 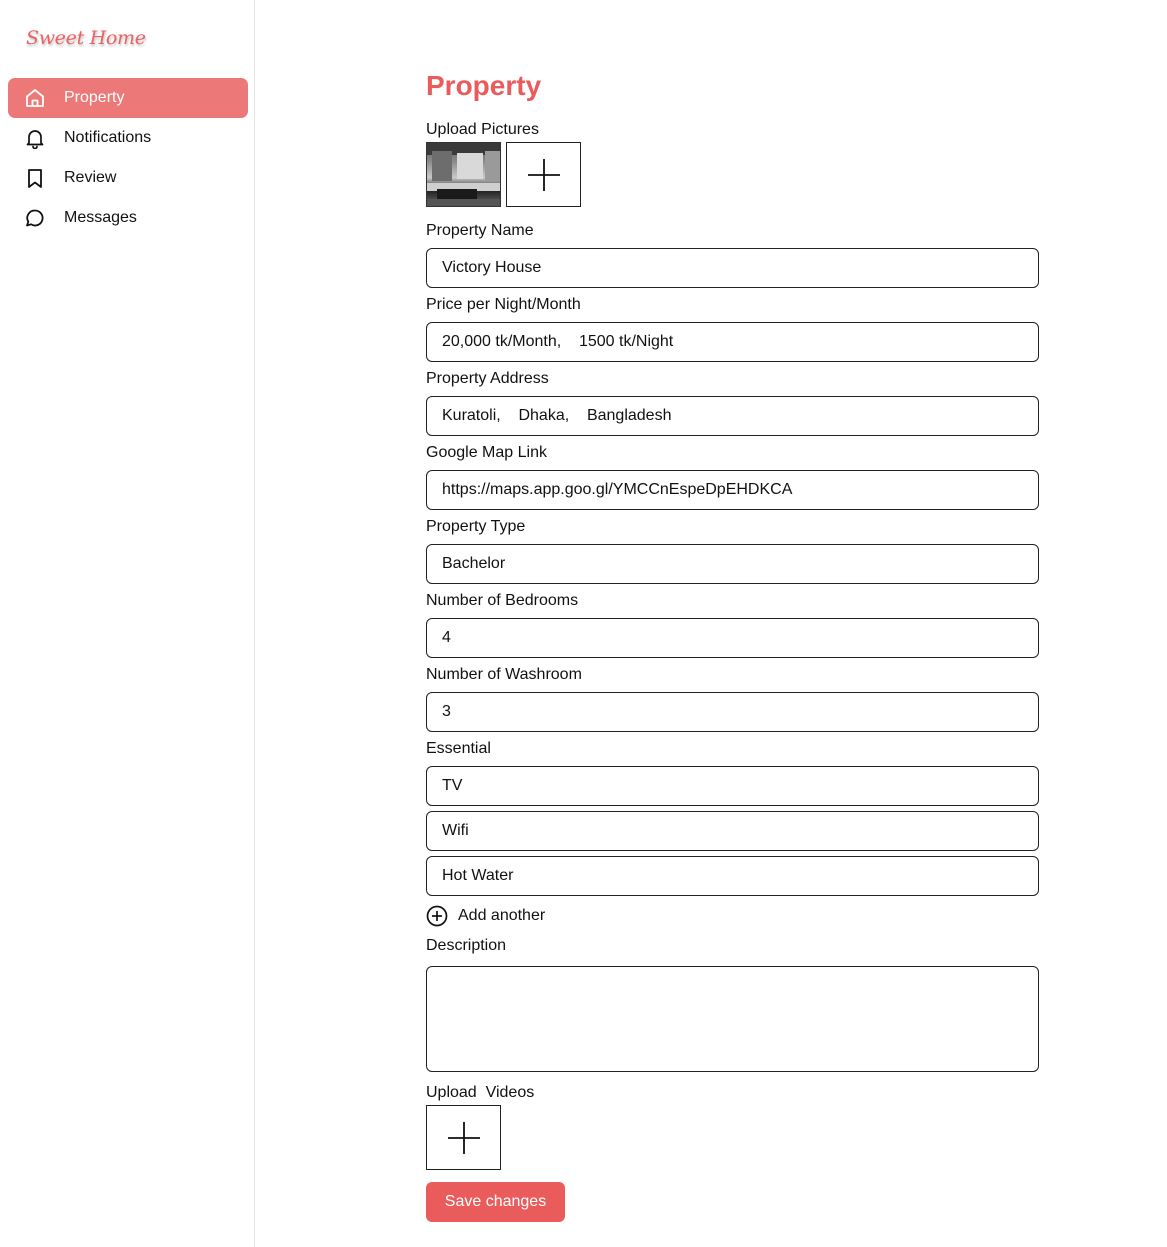 I want to click on add-video-button, so click(x=463, y=1137).